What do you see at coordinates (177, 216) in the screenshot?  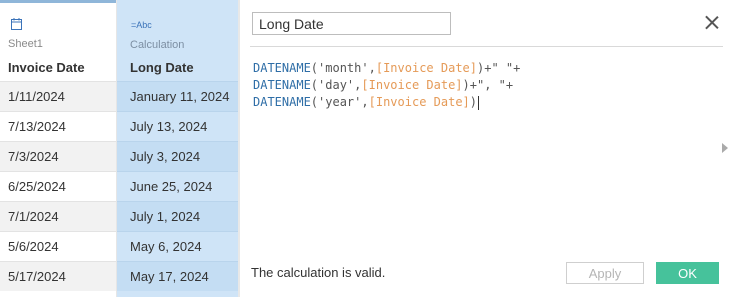 I see `table-cell: July 1, 2024` at bounding box center [177, 216].